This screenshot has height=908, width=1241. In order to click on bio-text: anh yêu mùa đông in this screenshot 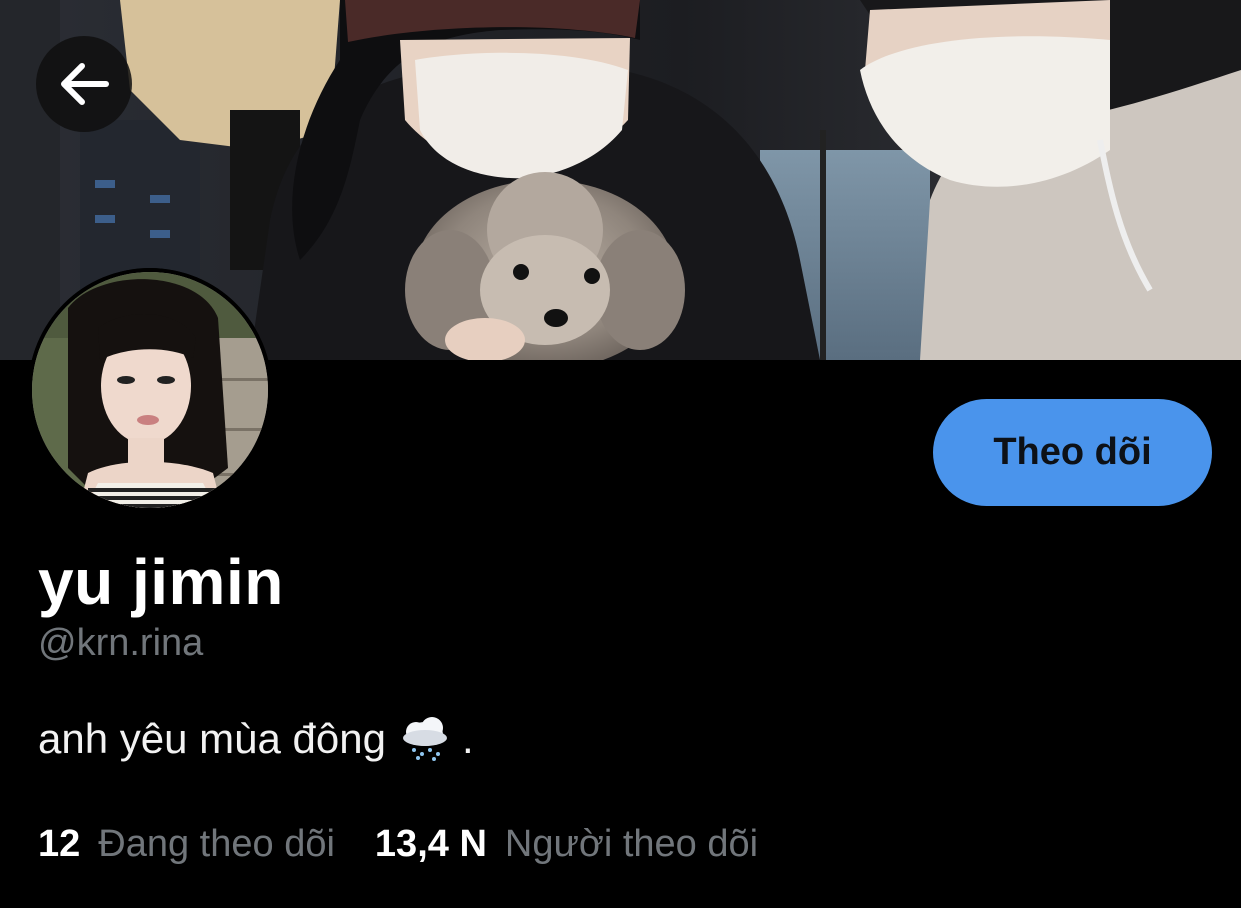, I will do `click(212, 738)`.